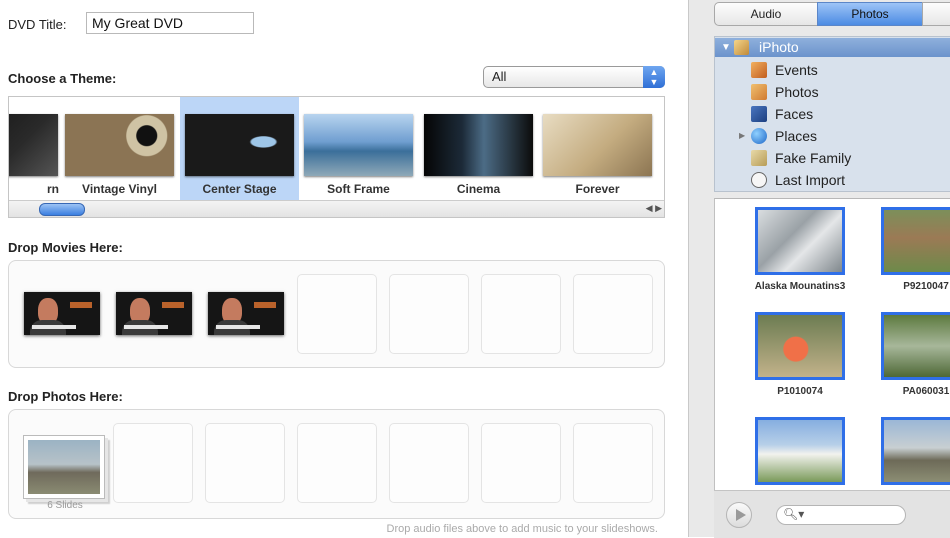 This screenshot has height=538, width=950. I want to click on source-item-places: ▶ Places, so click(778, 136).